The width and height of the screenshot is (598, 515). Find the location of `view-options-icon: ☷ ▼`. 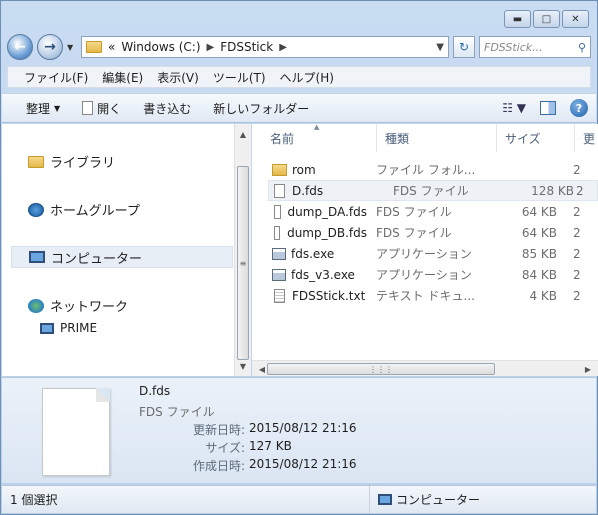

view-options-icon: ☷ ▼ is located at coordinates (514, 108).